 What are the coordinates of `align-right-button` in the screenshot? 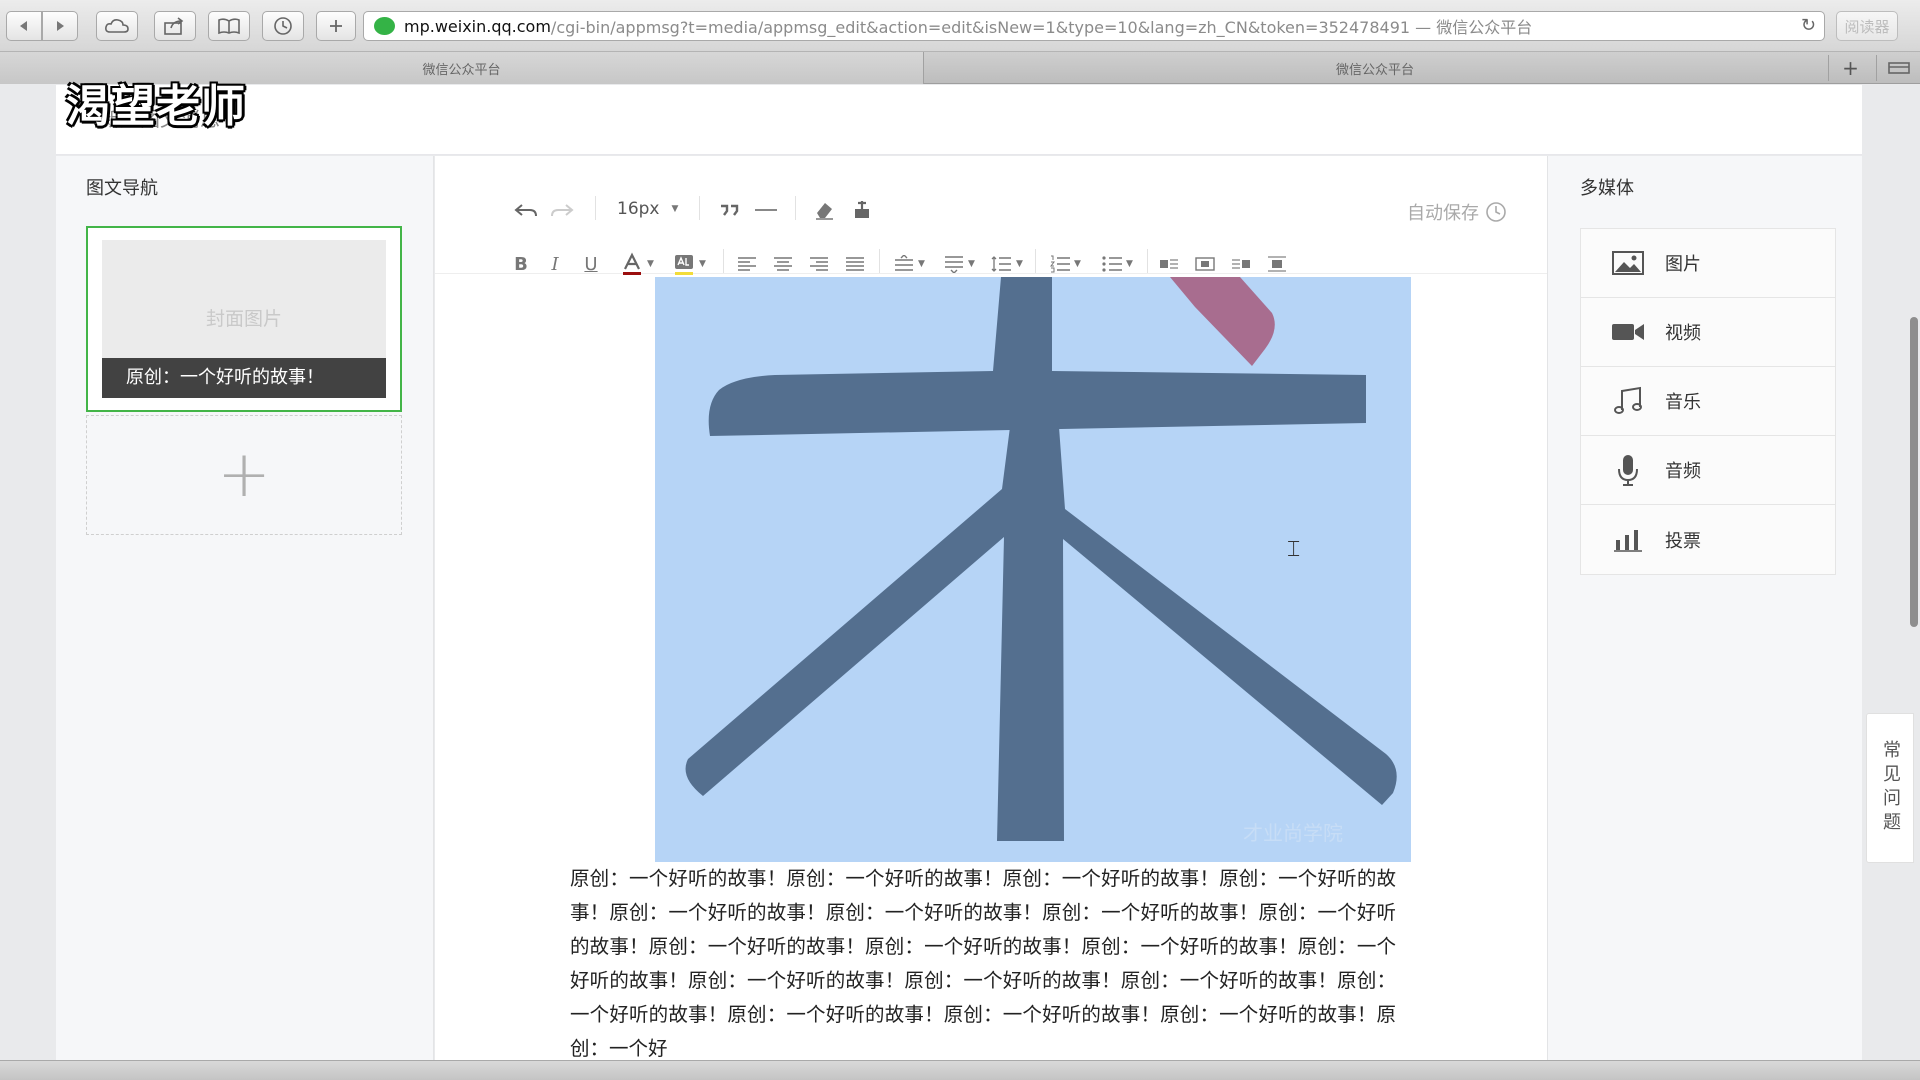 It's located at (819, 264).